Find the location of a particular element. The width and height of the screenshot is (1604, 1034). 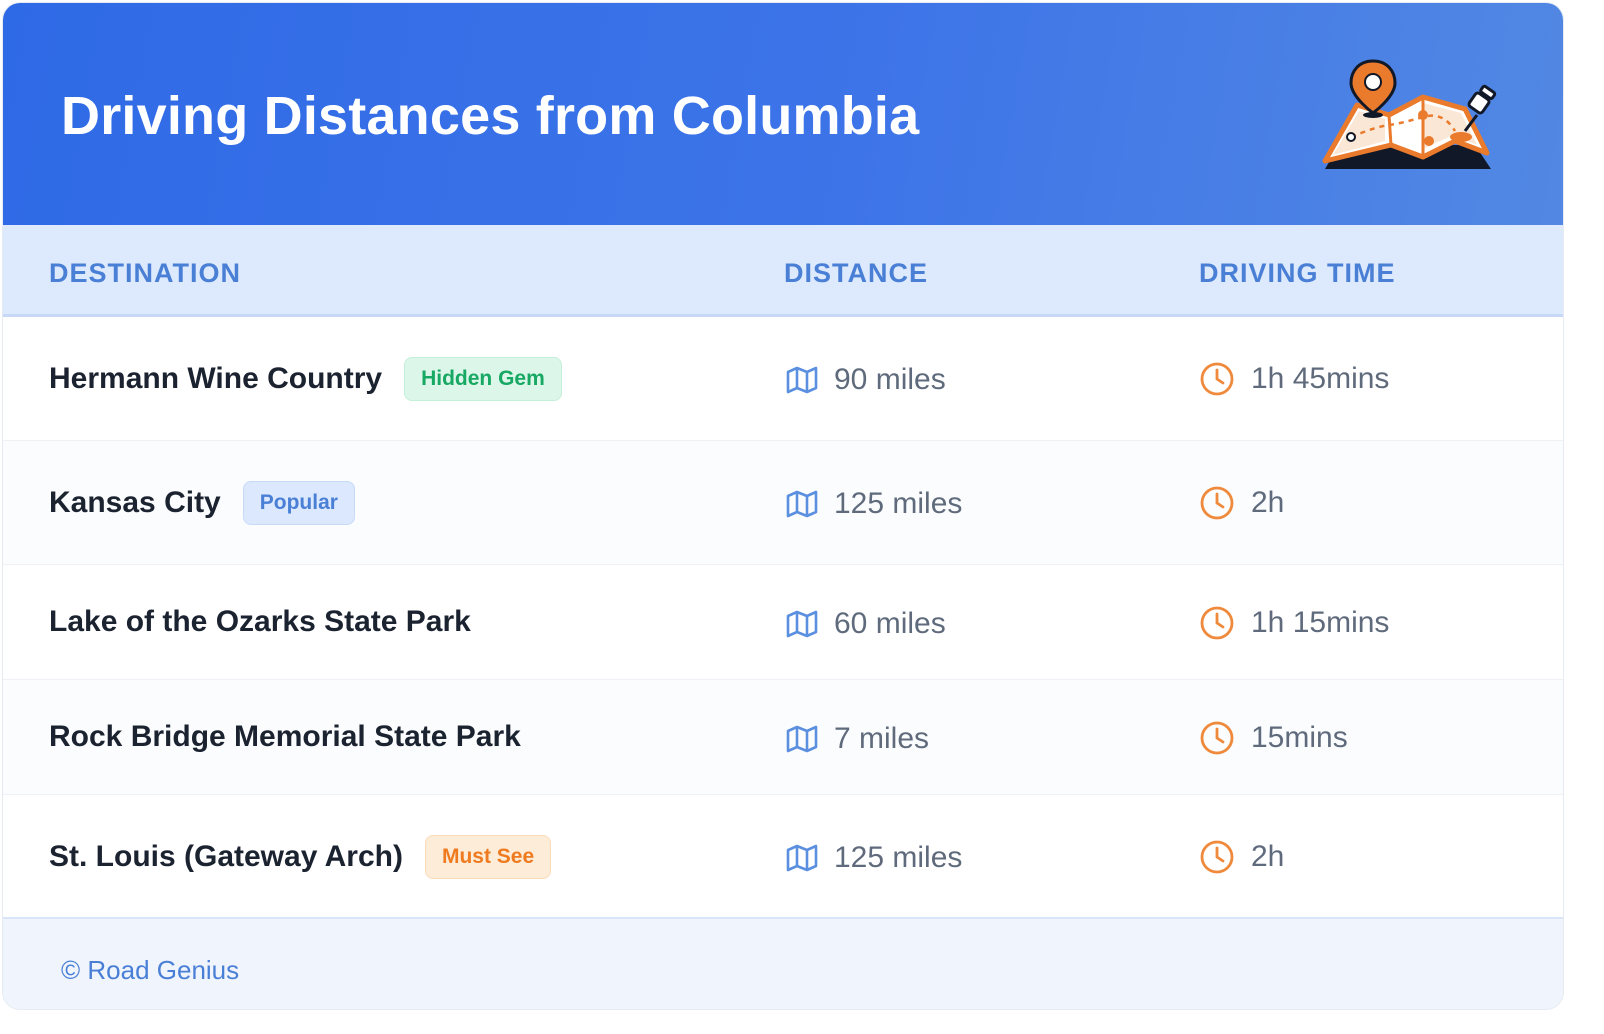

column-header-destination: DESTINATION is located at coordinates (145, 273).